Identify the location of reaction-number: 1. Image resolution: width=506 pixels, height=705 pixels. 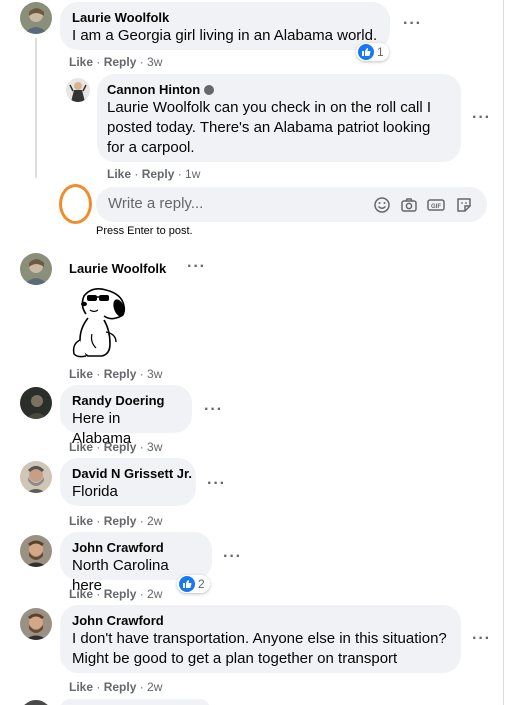
(380, 52).